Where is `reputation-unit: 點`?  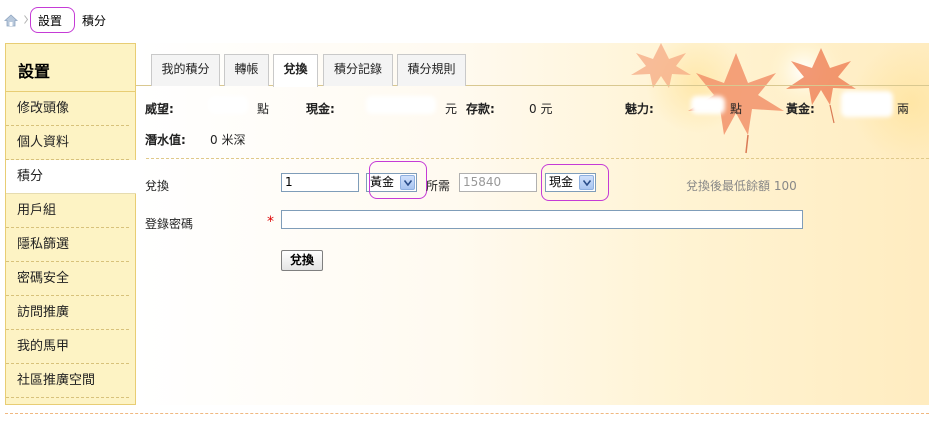
reputation-unit: 點 is located at coordinates (263, 109).